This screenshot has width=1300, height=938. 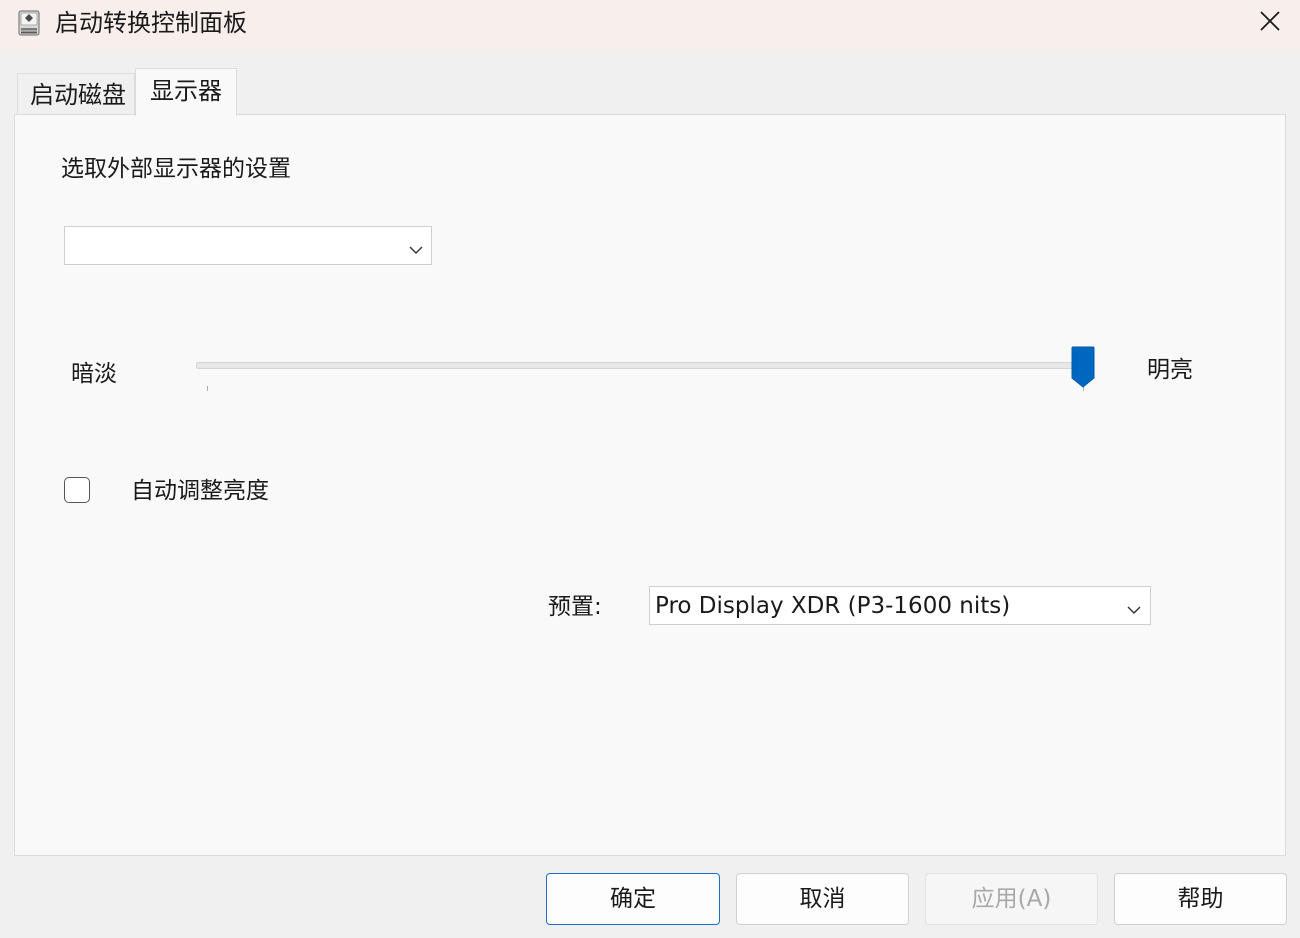 I want to click on brightness-min-label: 暗淡, so click(x=94, y=374).